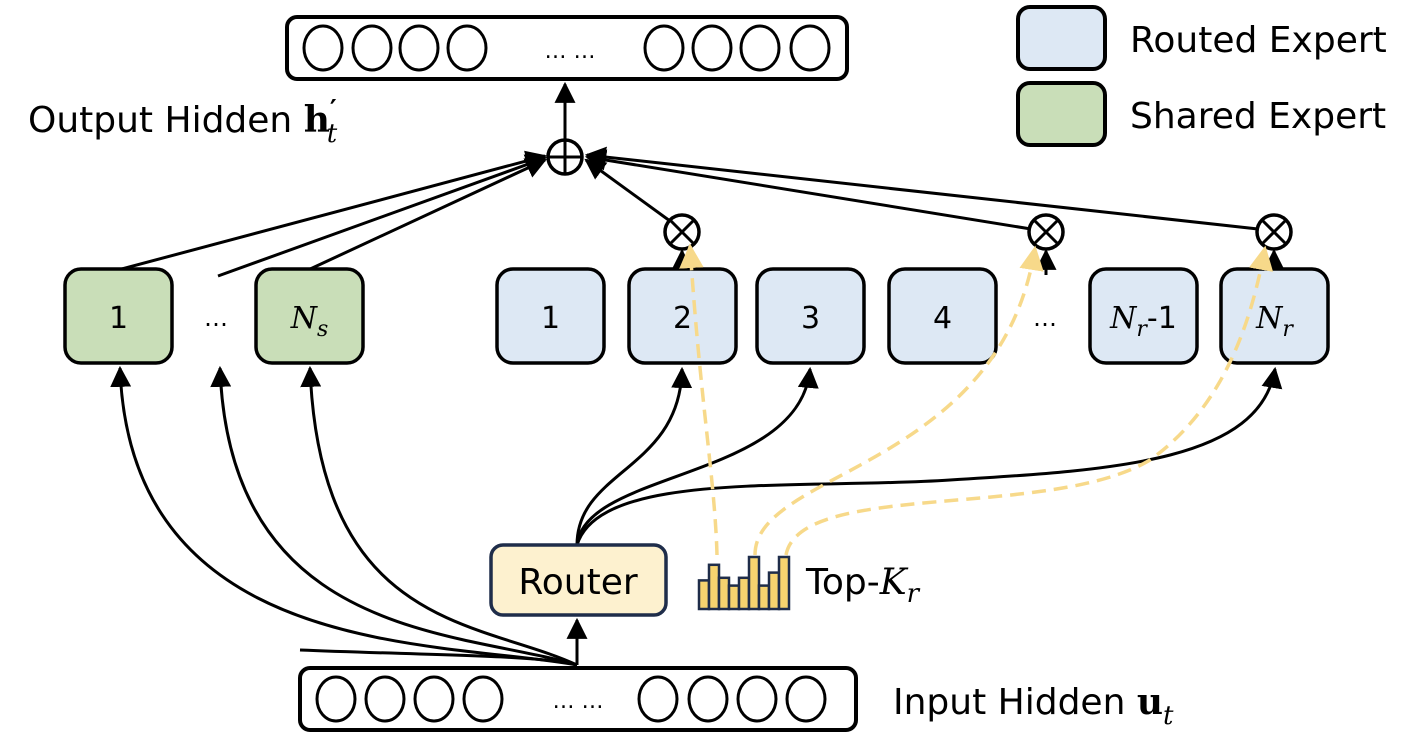 The width and height of the screenshot is (1416, 750). I want to click on shared-expert-label: 1, so click(118, 318).